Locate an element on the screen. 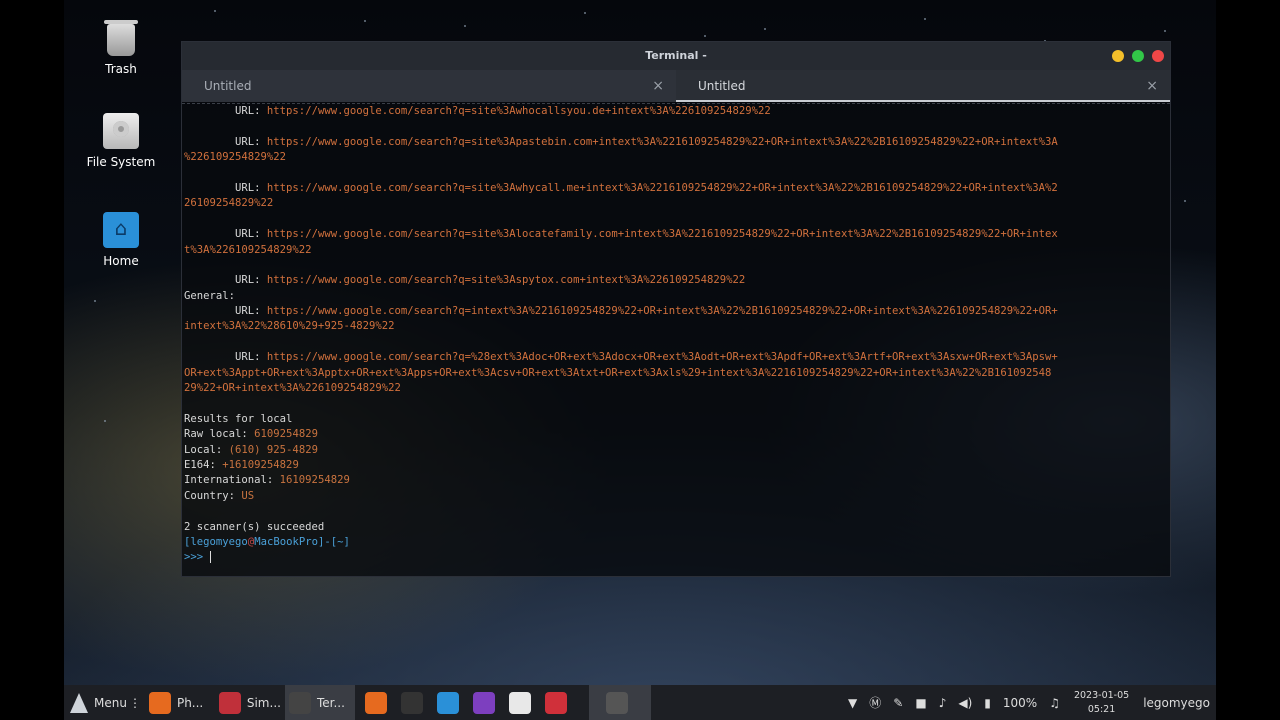 The width and height of the screenshot is (1280, 720). bell-icon: ♫ is located at coordinates (1054, 703).